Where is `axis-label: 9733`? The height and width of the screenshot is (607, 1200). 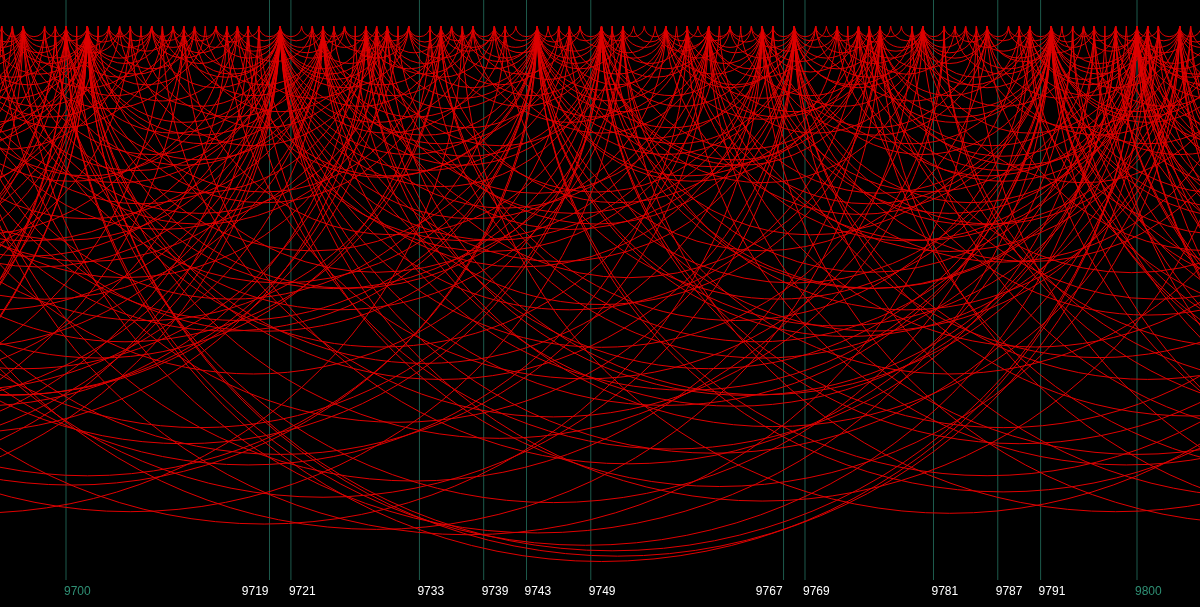
axis-label: 9733 is located at coordinates (431, 591).